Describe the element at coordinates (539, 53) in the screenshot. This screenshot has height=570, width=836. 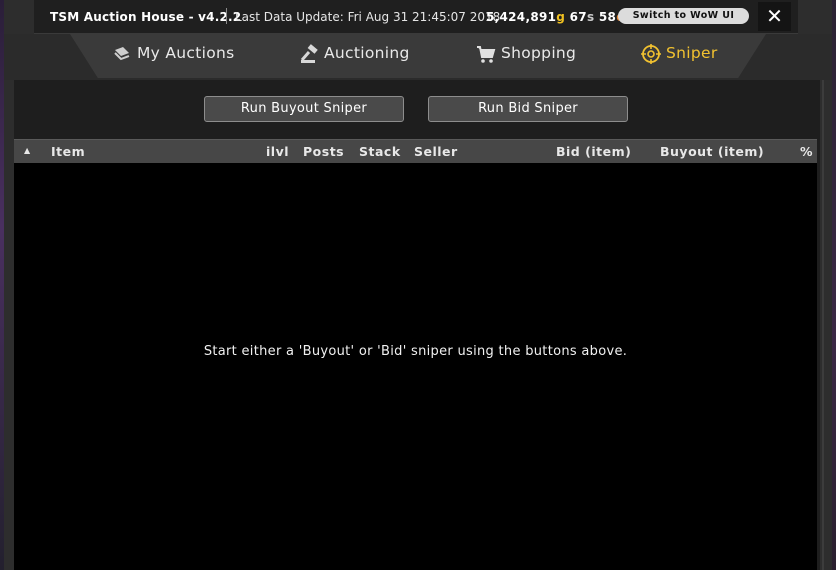
I see `tab-label: Shopping` at that location.